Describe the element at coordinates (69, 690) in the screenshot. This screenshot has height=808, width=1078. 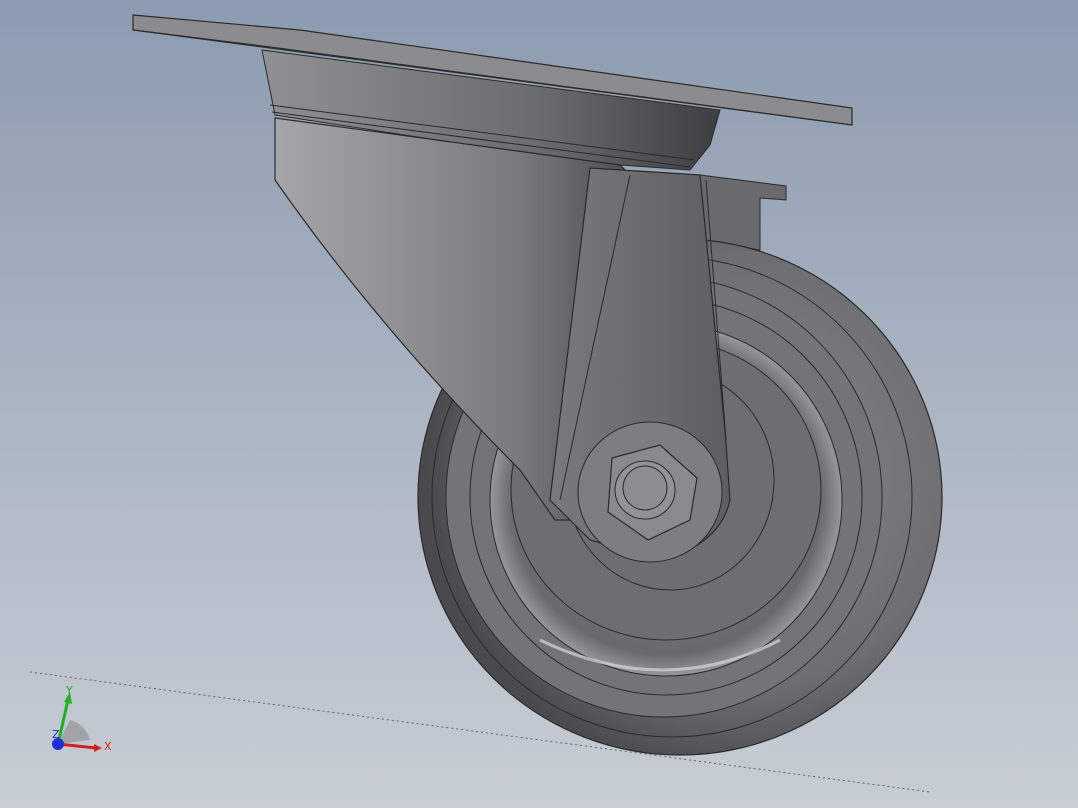
I see `y-axis-label: Y` at that location.